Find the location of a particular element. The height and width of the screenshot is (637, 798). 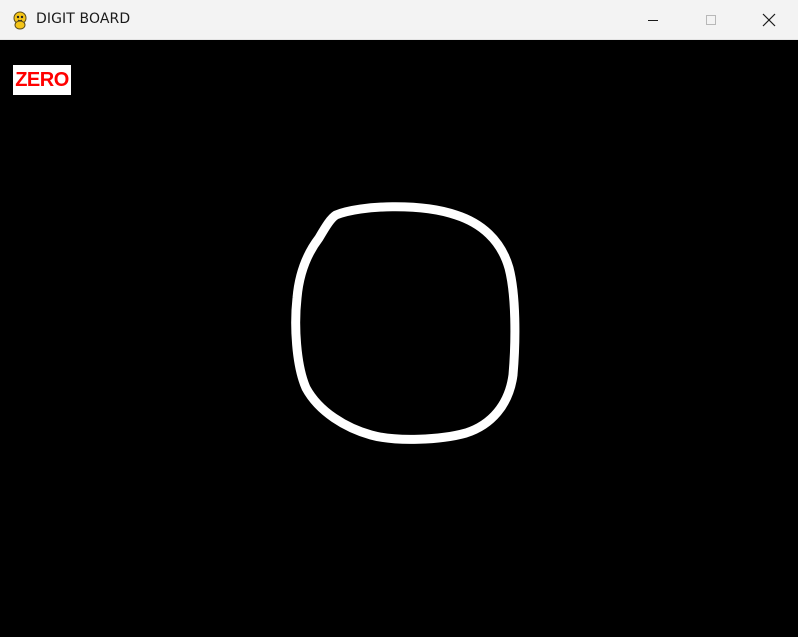

pygame-app-icon is located at coordinates (20, 20).